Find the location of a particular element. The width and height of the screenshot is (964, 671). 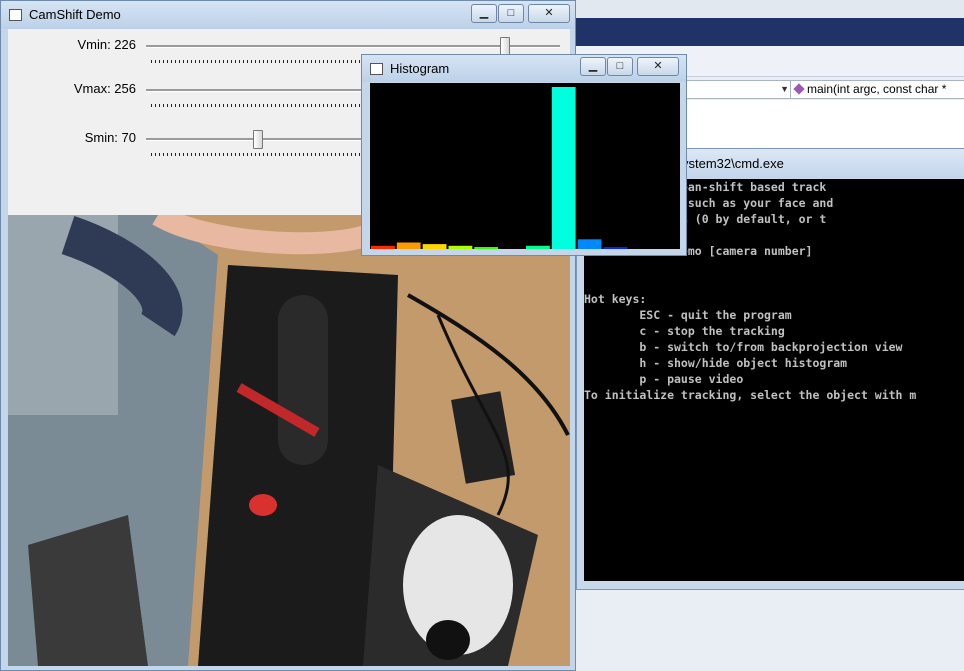

histogram-chart is located at coordinates (499, 168).